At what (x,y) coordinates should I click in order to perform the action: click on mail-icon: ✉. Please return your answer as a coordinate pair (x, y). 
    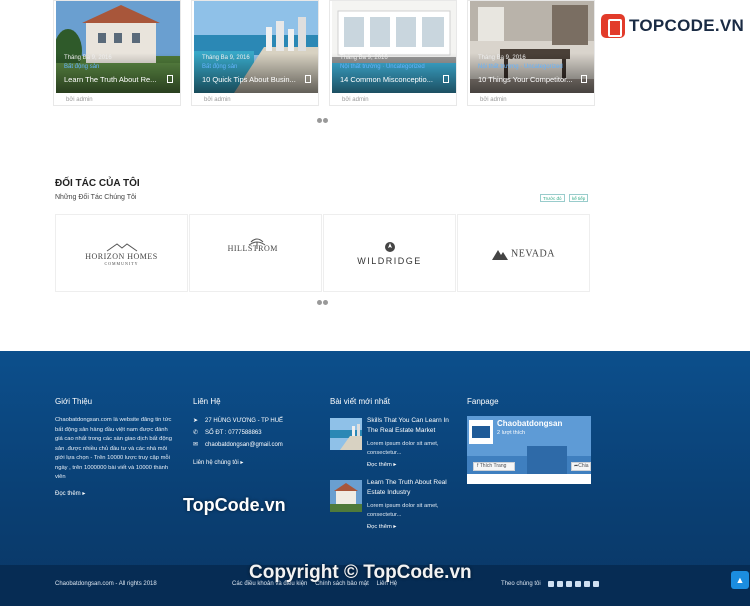
    Looking at the image, I should click on (196, 445).